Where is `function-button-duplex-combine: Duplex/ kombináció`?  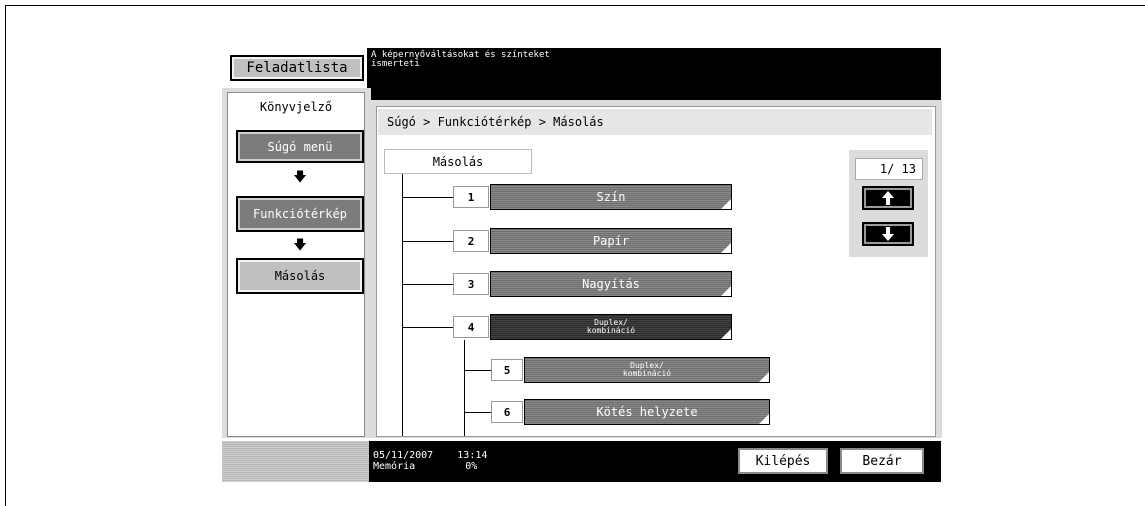
function-button-duplex-combine: Duplex/ kombináció is located at coordinates (611, 327).